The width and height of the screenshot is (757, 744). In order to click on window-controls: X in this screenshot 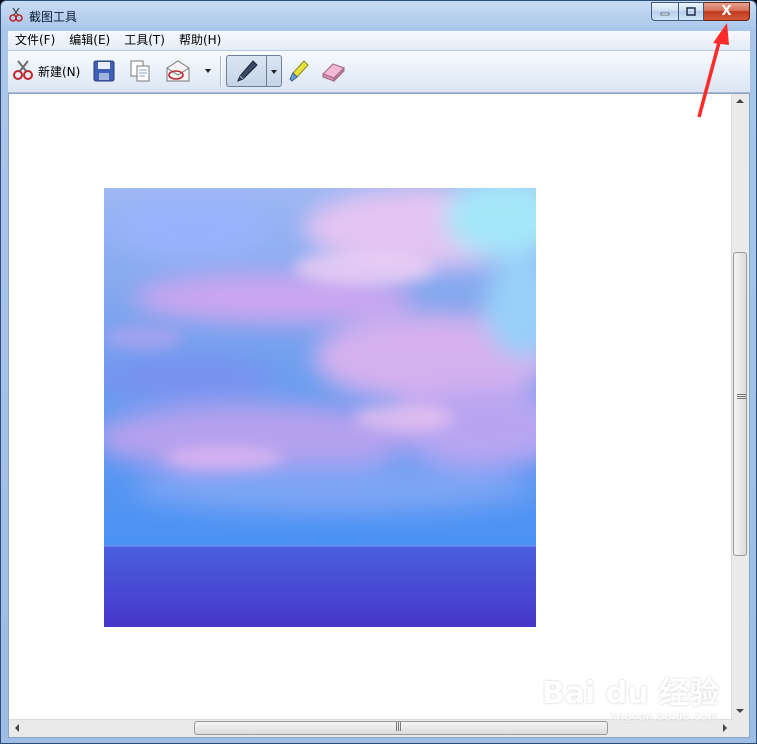, I will do `click(700, 11)`.